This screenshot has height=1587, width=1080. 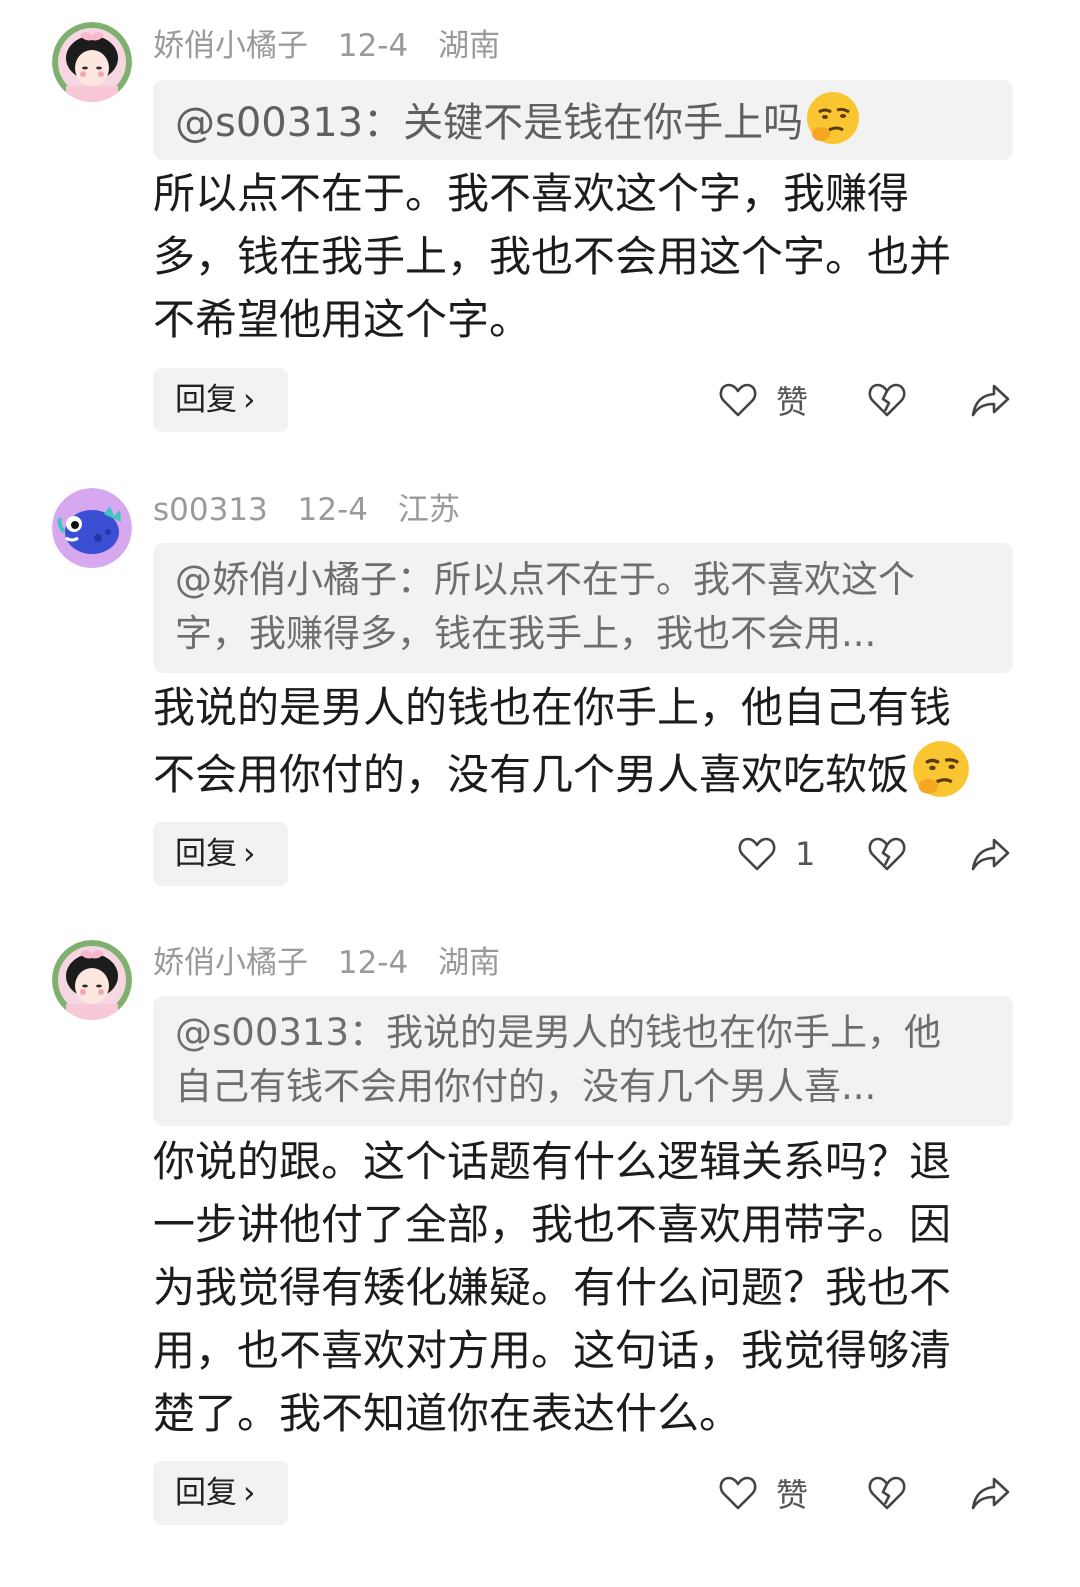 I want to click on comment-body-line: 一步讲他付了全部，我也不喜欢用带字。因, so click(x=552, y=1224).